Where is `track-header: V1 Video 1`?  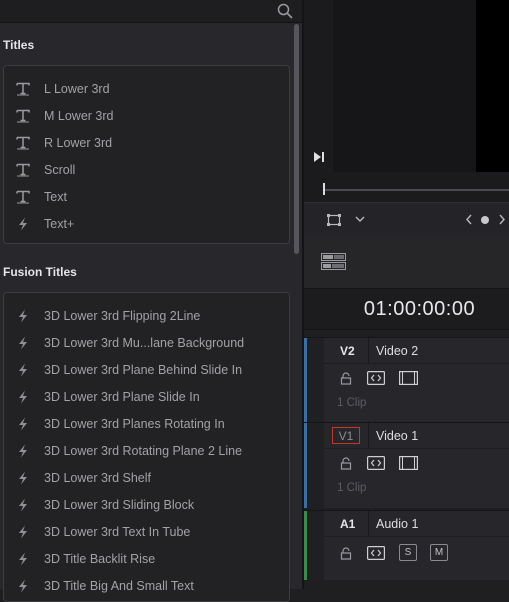 track-header: V1 Video 1 is located at coordinates (416, 436).